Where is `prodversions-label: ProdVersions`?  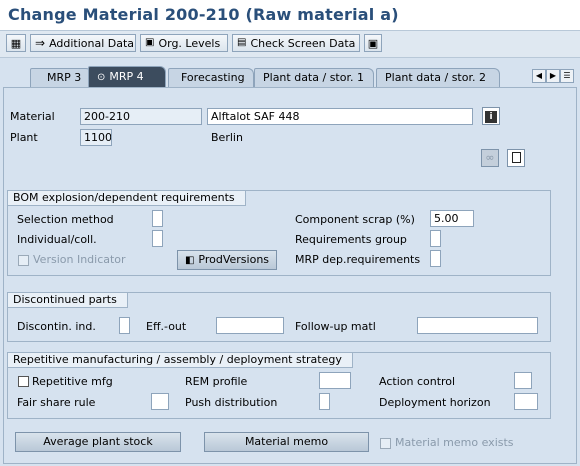
prodversions-label: ProdVersions is located at coordinates (234, 259).